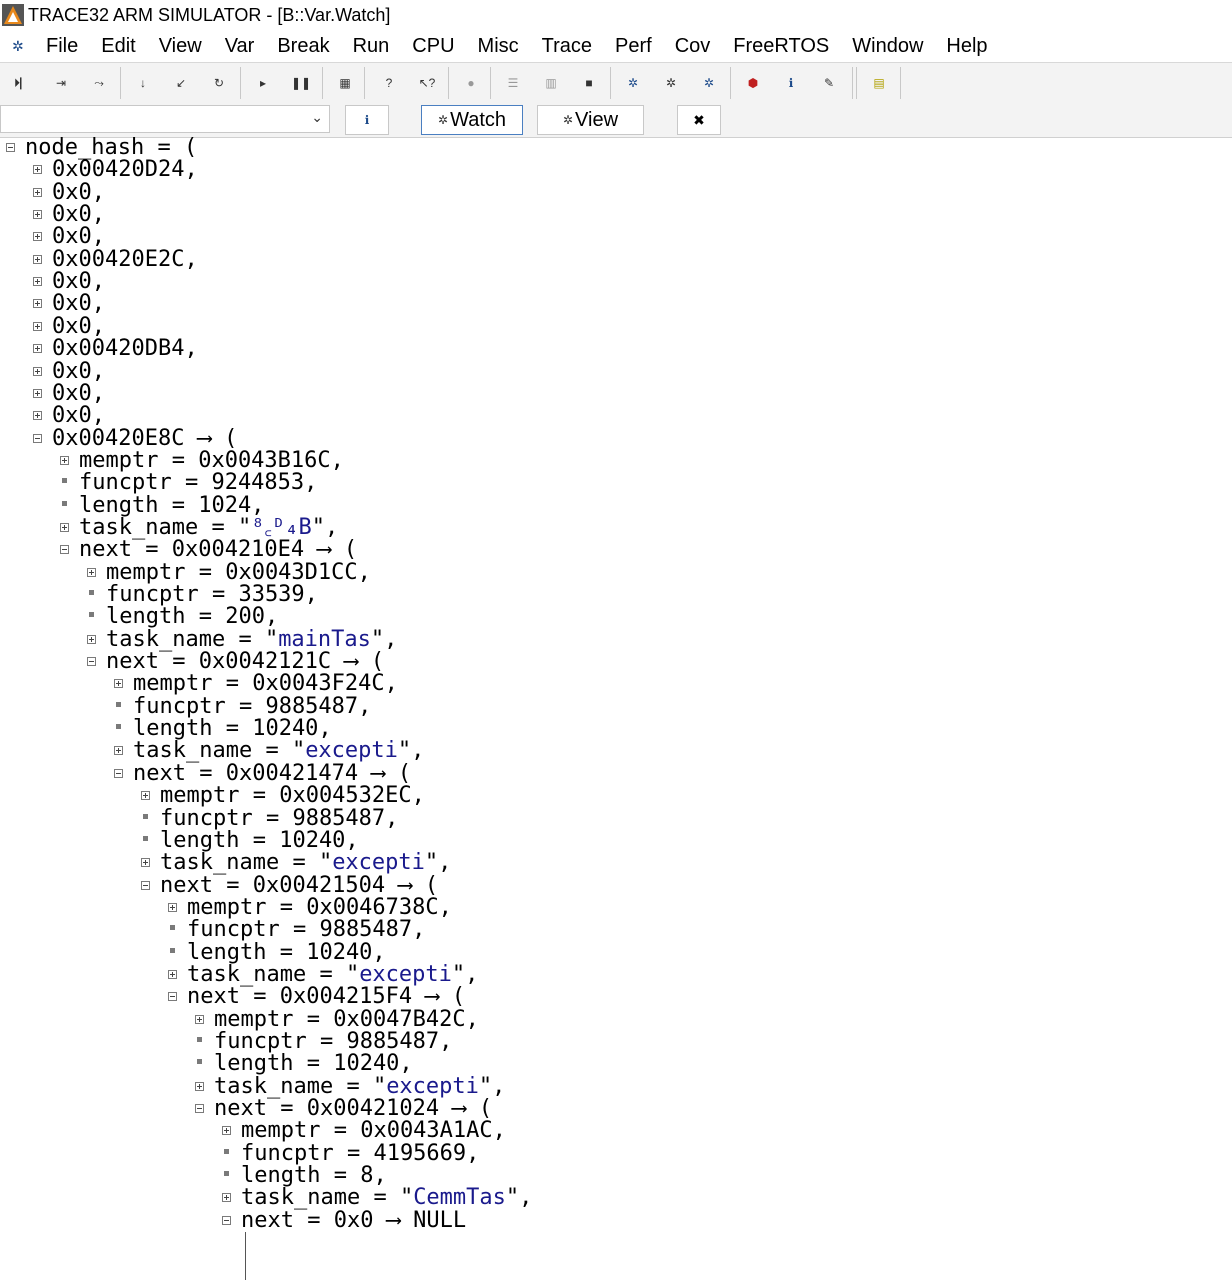 This screenshot has width=1232, height=1280. What do you see at coordinates (513, 83) in the screenshot?
I see `list-icon: ☰` at bounding box center [513, 83].